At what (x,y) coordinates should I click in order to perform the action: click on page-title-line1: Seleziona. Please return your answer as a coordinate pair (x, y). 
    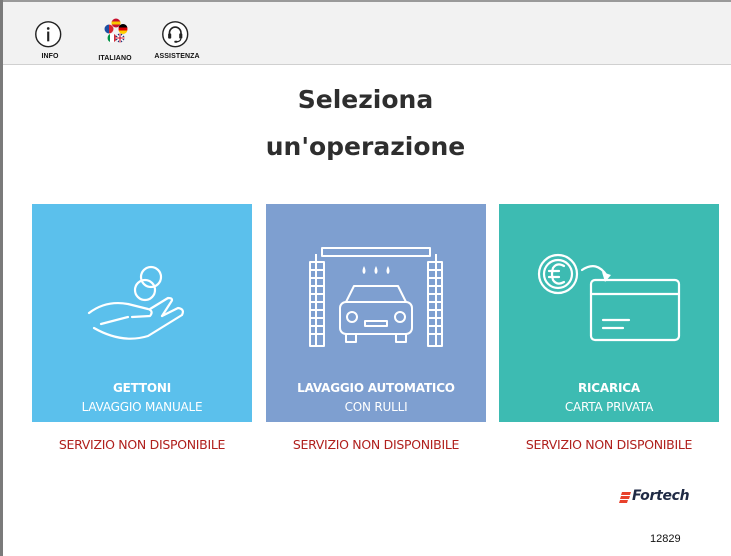
    Looking at the image, I should click on (365, 99).